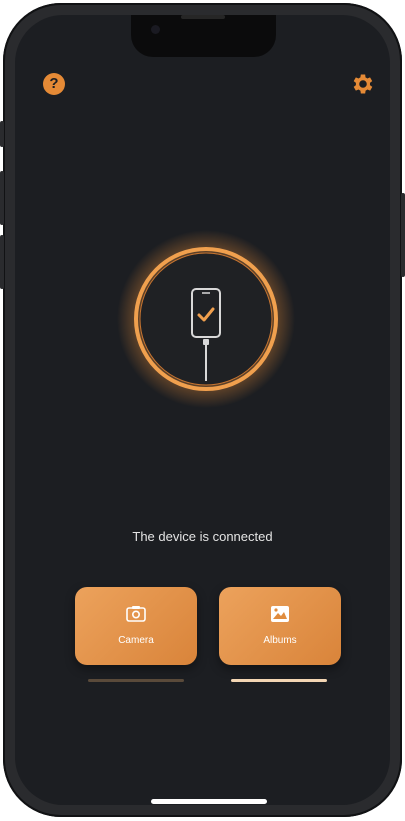 Image resolution: width=405 pixels, height=821 pixels. I want to click on albums-tab-indicator, so click(279, 680).